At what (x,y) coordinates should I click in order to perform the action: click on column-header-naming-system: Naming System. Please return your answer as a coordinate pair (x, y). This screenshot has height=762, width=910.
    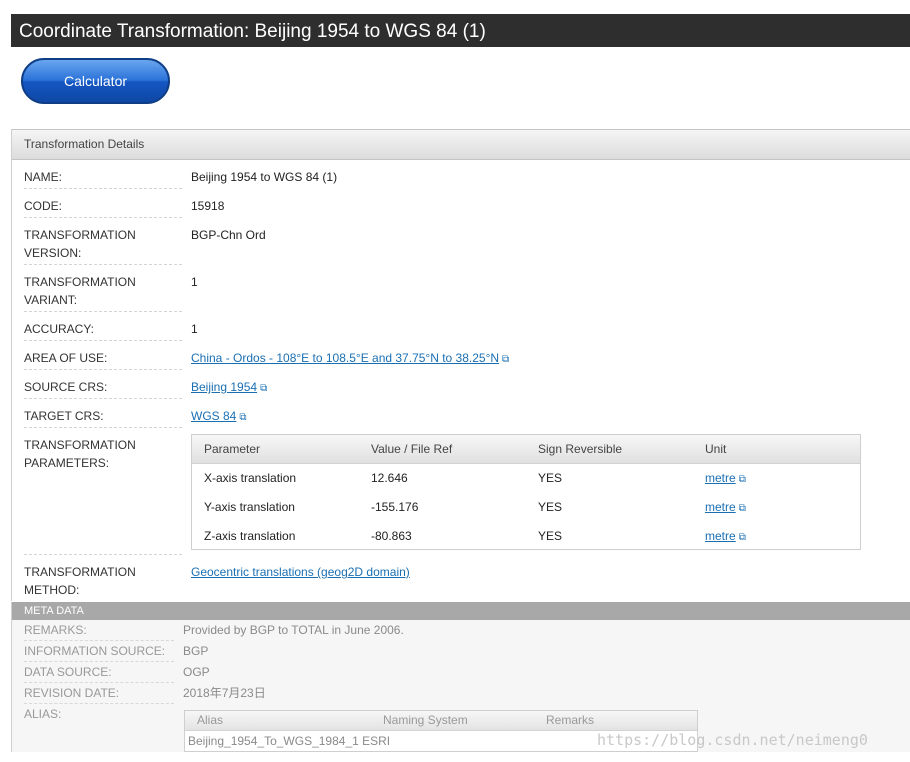
    Looking at the image, I should click on (425, 720).